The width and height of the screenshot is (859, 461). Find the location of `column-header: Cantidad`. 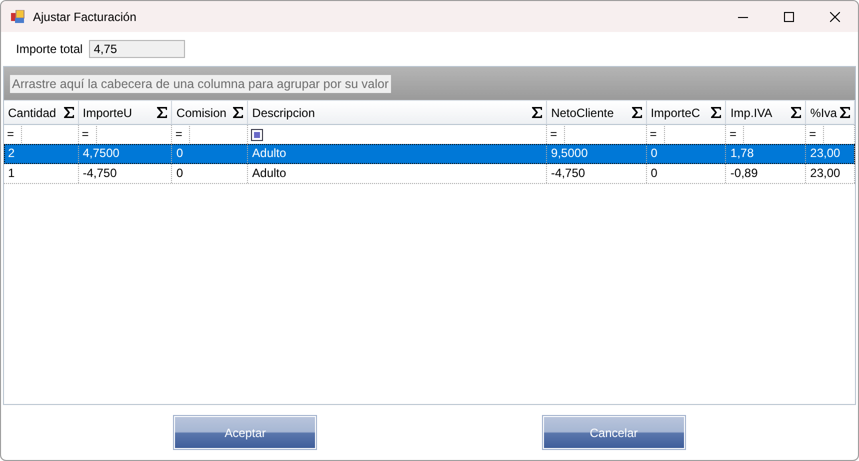

column-header: Cantidad is located at coordinates (41, 112).